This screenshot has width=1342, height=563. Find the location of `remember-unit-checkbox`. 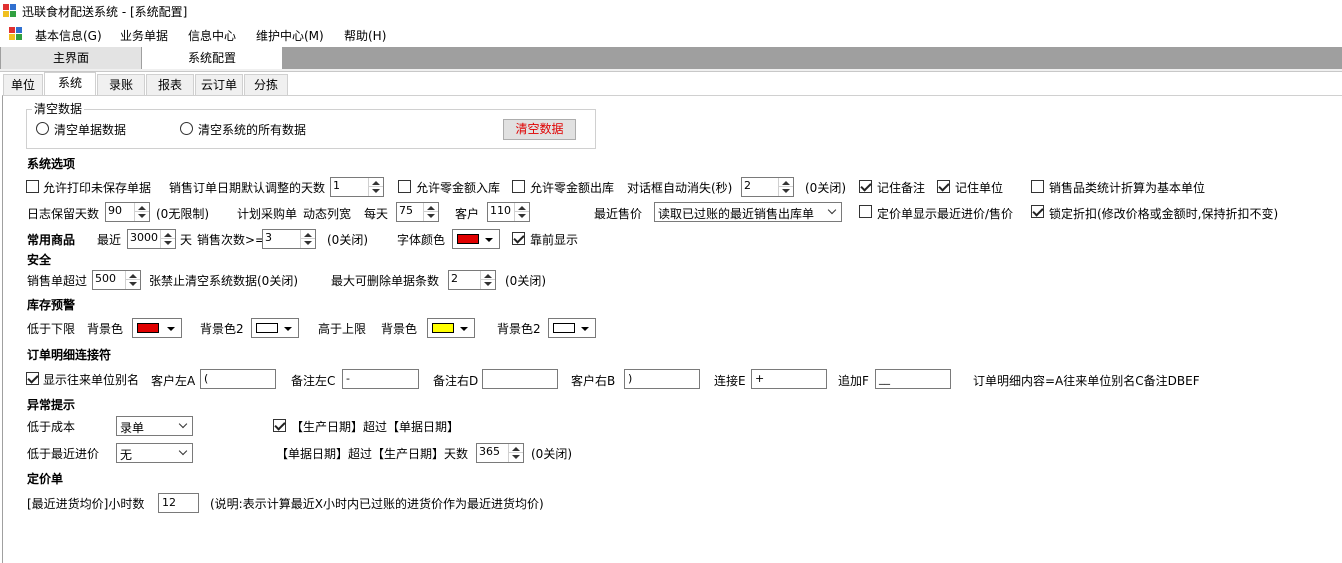

remember-unit-checkbox is located at coordinates (943, 186).